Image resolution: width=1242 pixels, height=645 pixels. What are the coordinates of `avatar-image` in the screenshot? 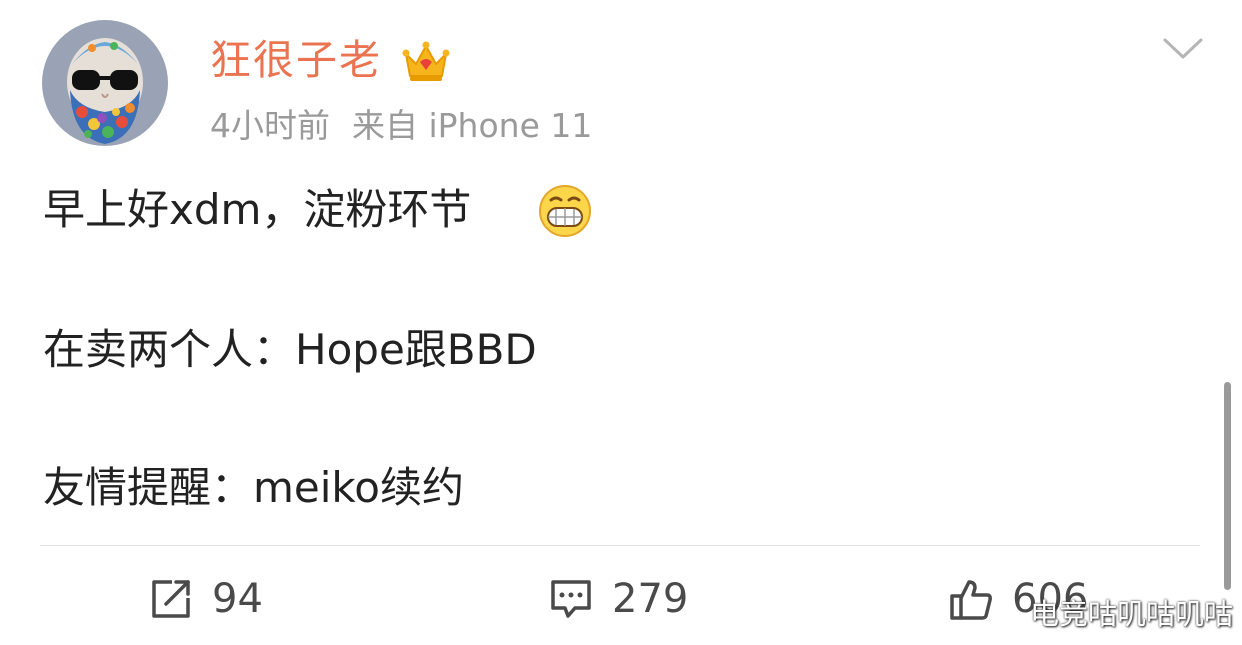 It's located at (105, 83).